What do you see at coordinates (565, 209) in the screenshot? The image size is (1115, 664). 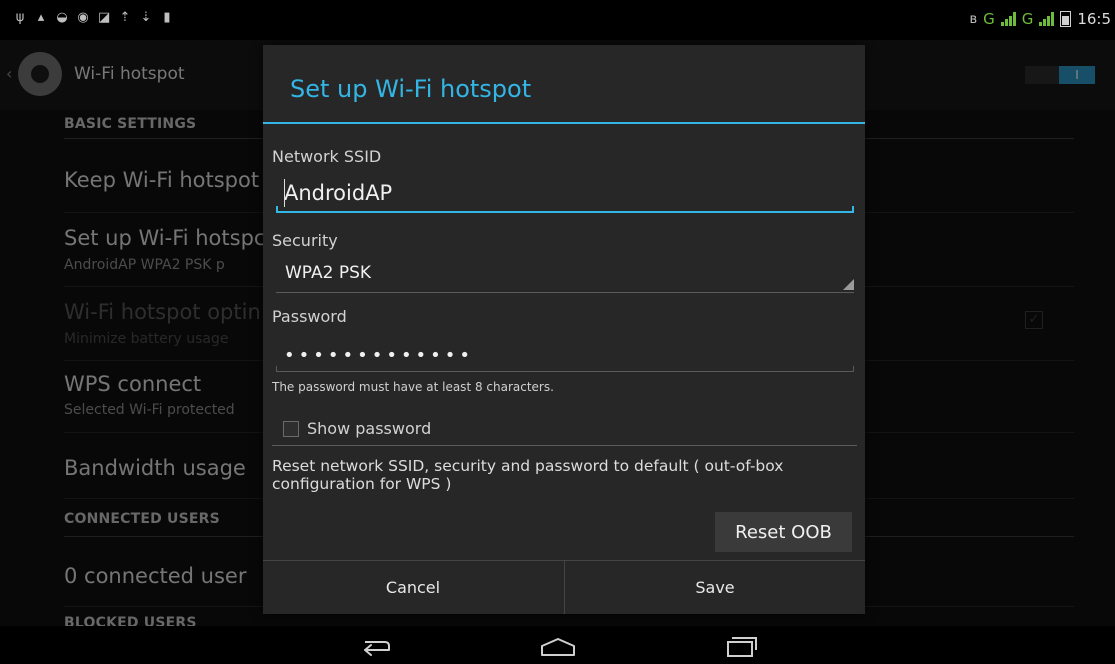 I see `ssid-underline` at bounding box center [565, 209].